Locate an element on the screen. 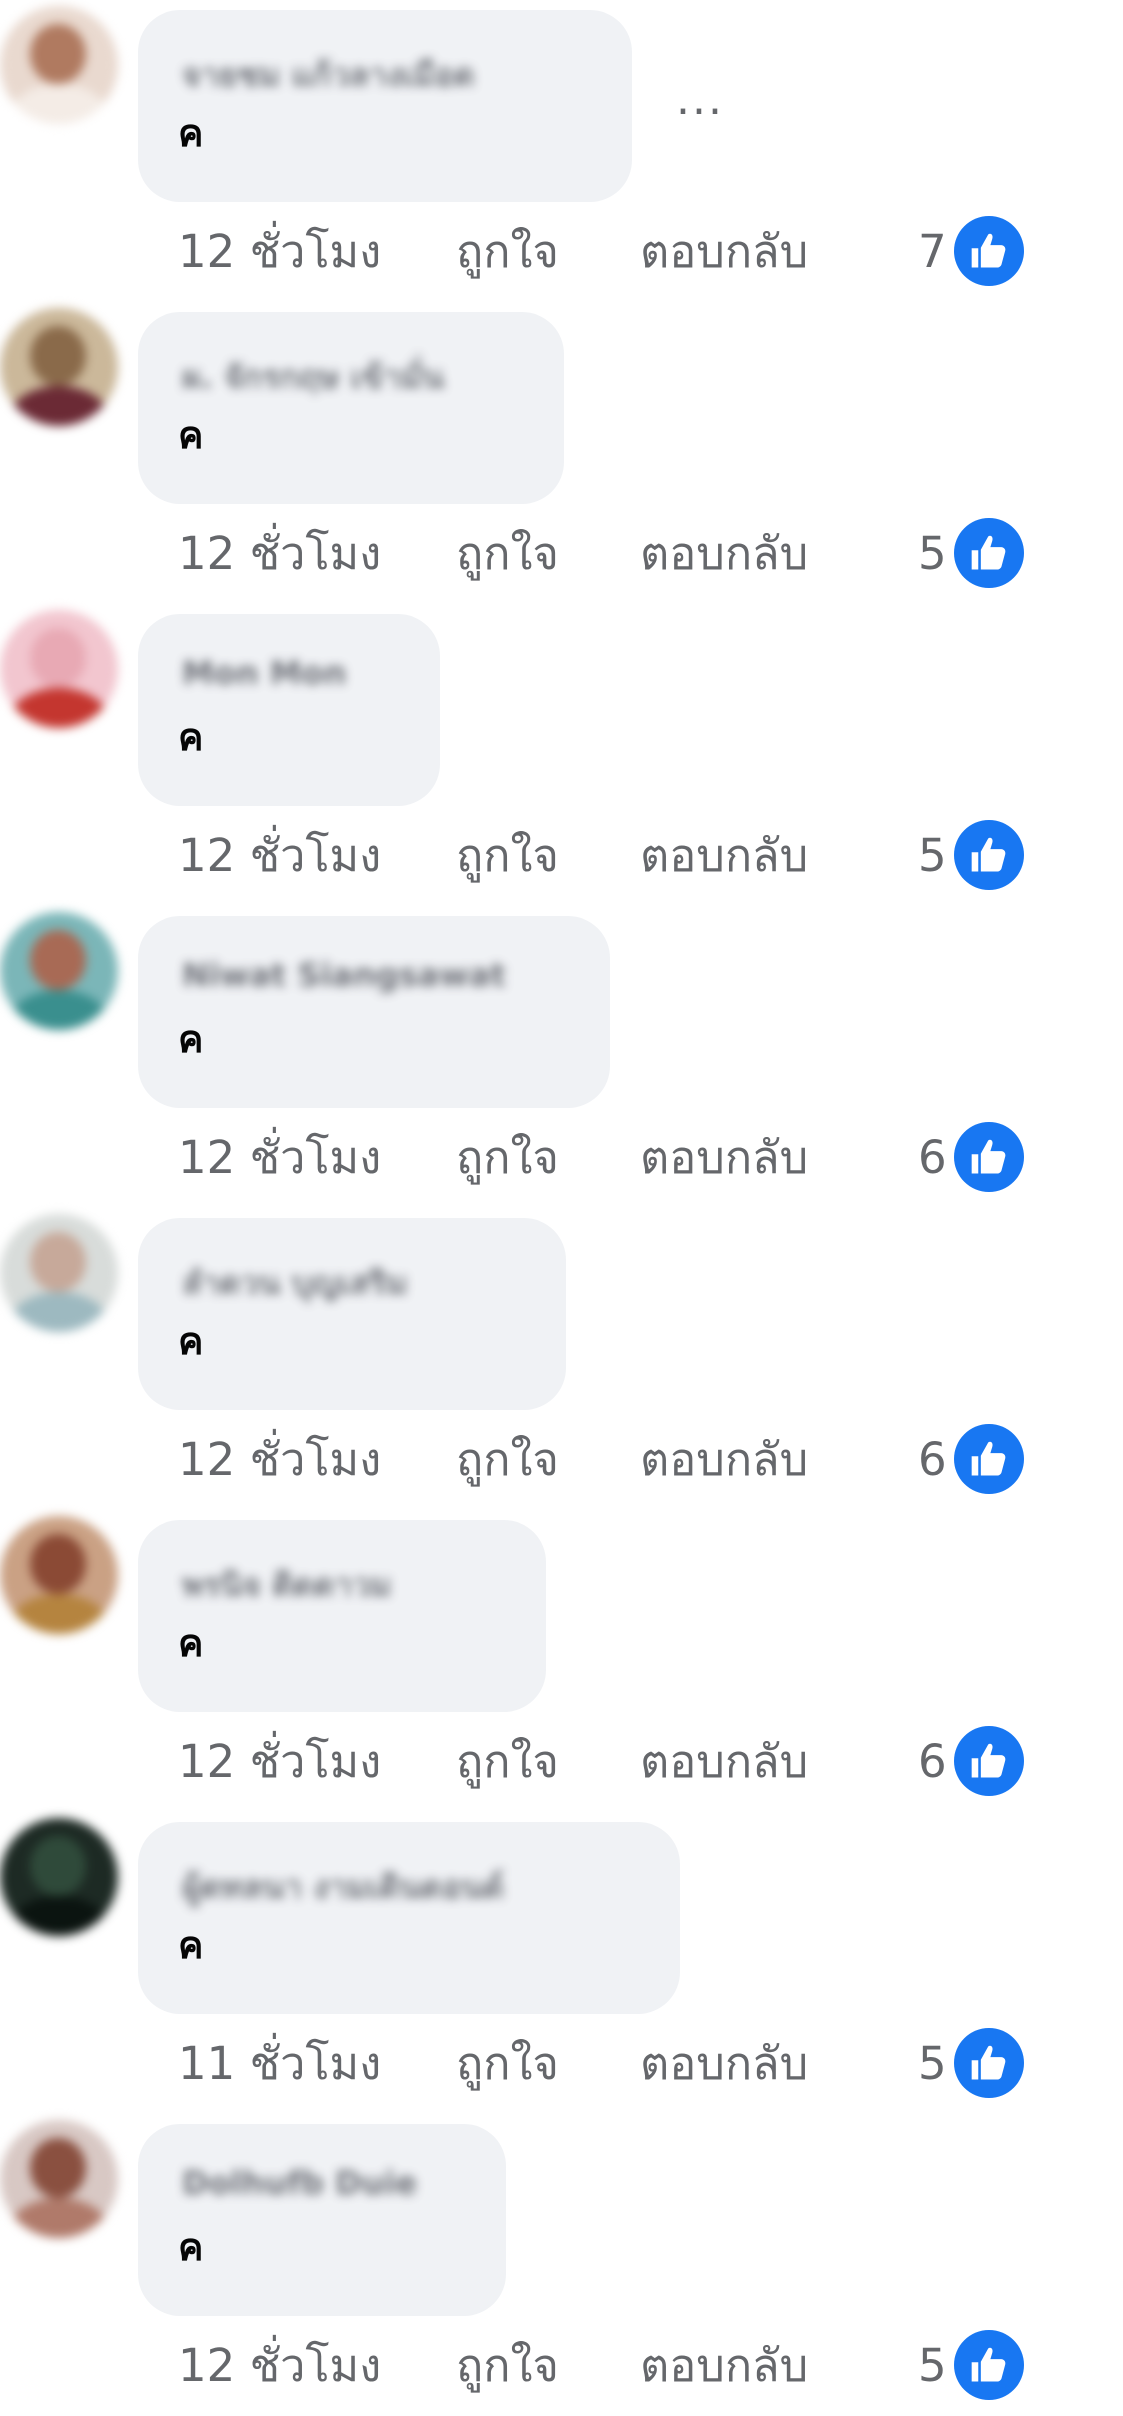 Image resolution: width=1123 pixels, height=2416 pixels. reaction-count: 7 is located at coordinates (932, 251).